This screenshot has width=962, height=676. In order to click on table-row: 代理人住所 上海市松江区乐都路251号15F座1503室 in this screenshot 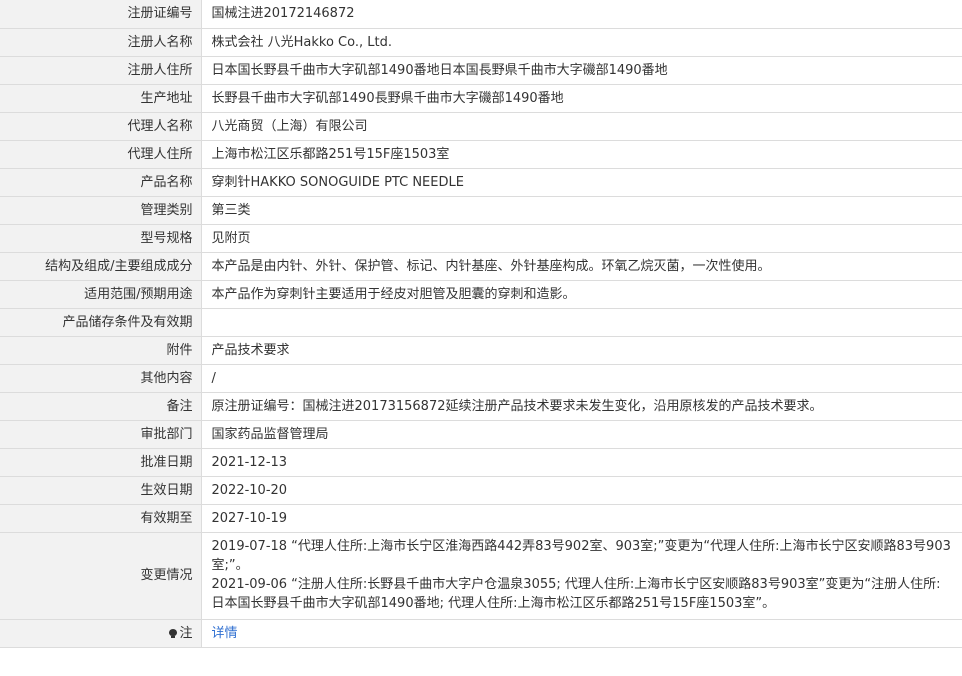, I will do `click(481, 154)`.